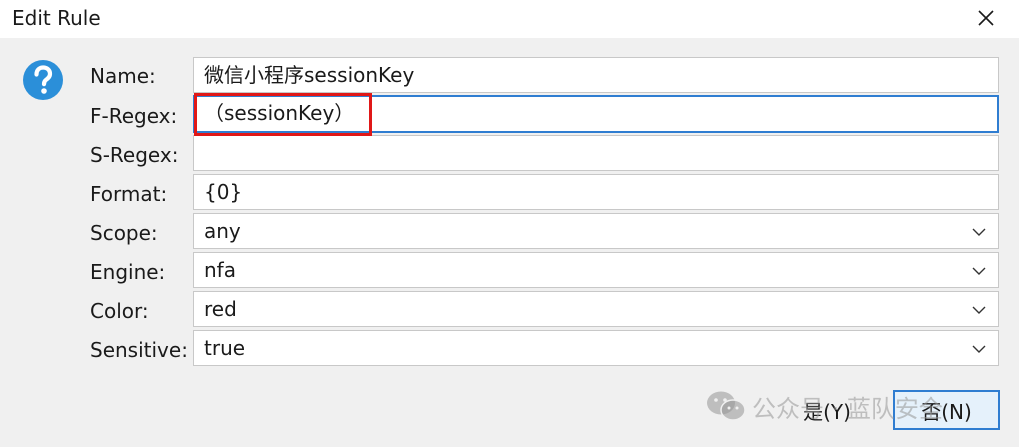 The height and width of the screenshot is (447, 1019). Describe the element at coordinates (509, 19) in the screenshot. I see `title-bar: Edit Rule` at that location.